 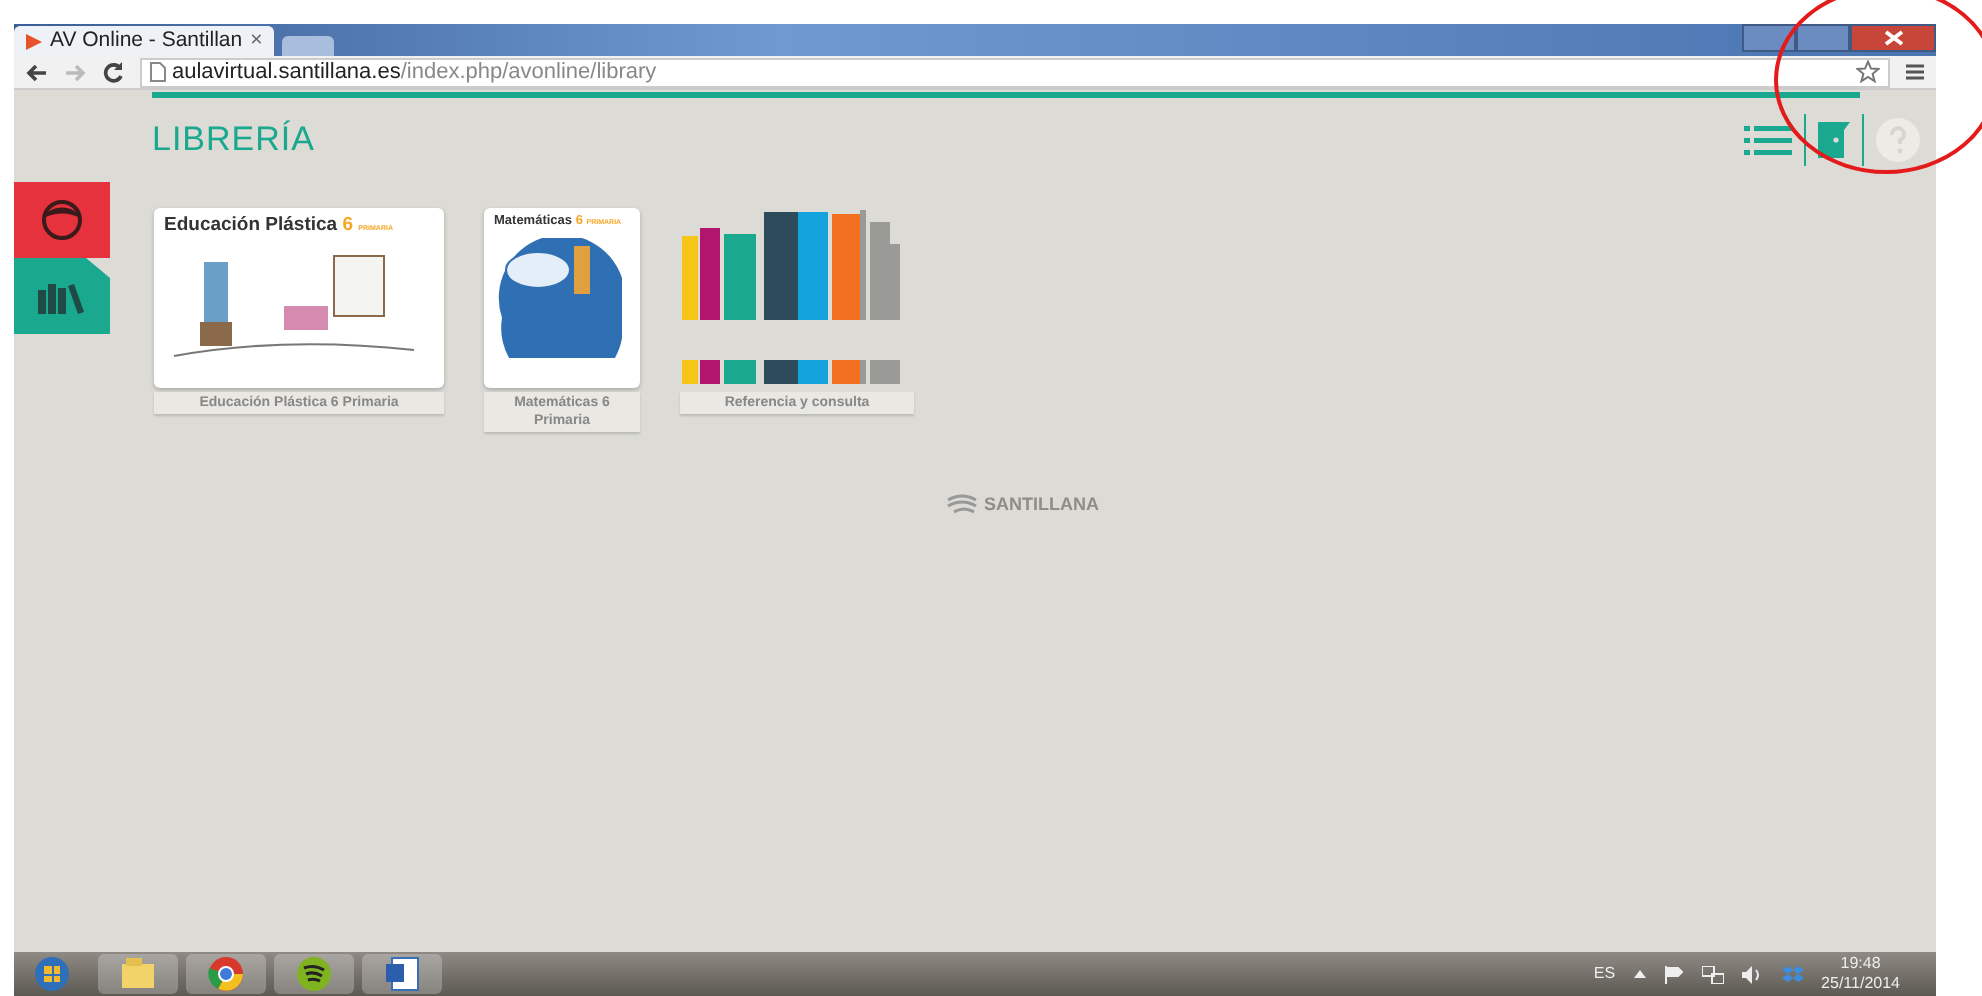 What do you see at coordinates (233, 140) in the screenshot?
I see `page-title: LIBRERÍA` at bounding box center [233, 140].